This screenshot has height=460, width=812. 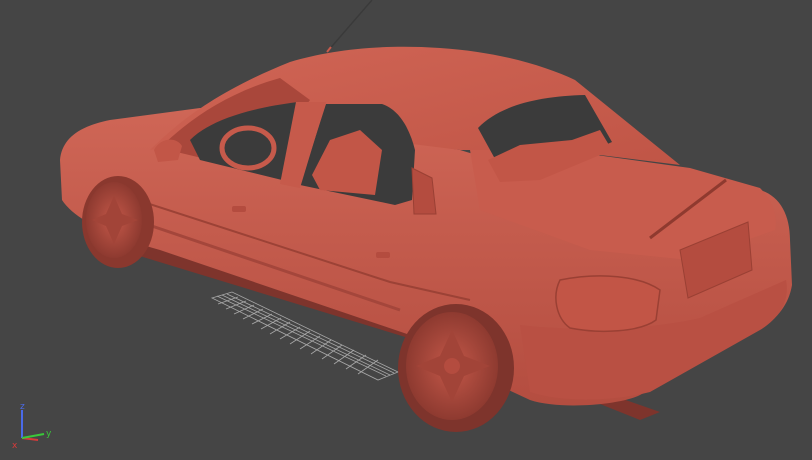 I want to click on front-door-handle, so click(x=239, y=209).